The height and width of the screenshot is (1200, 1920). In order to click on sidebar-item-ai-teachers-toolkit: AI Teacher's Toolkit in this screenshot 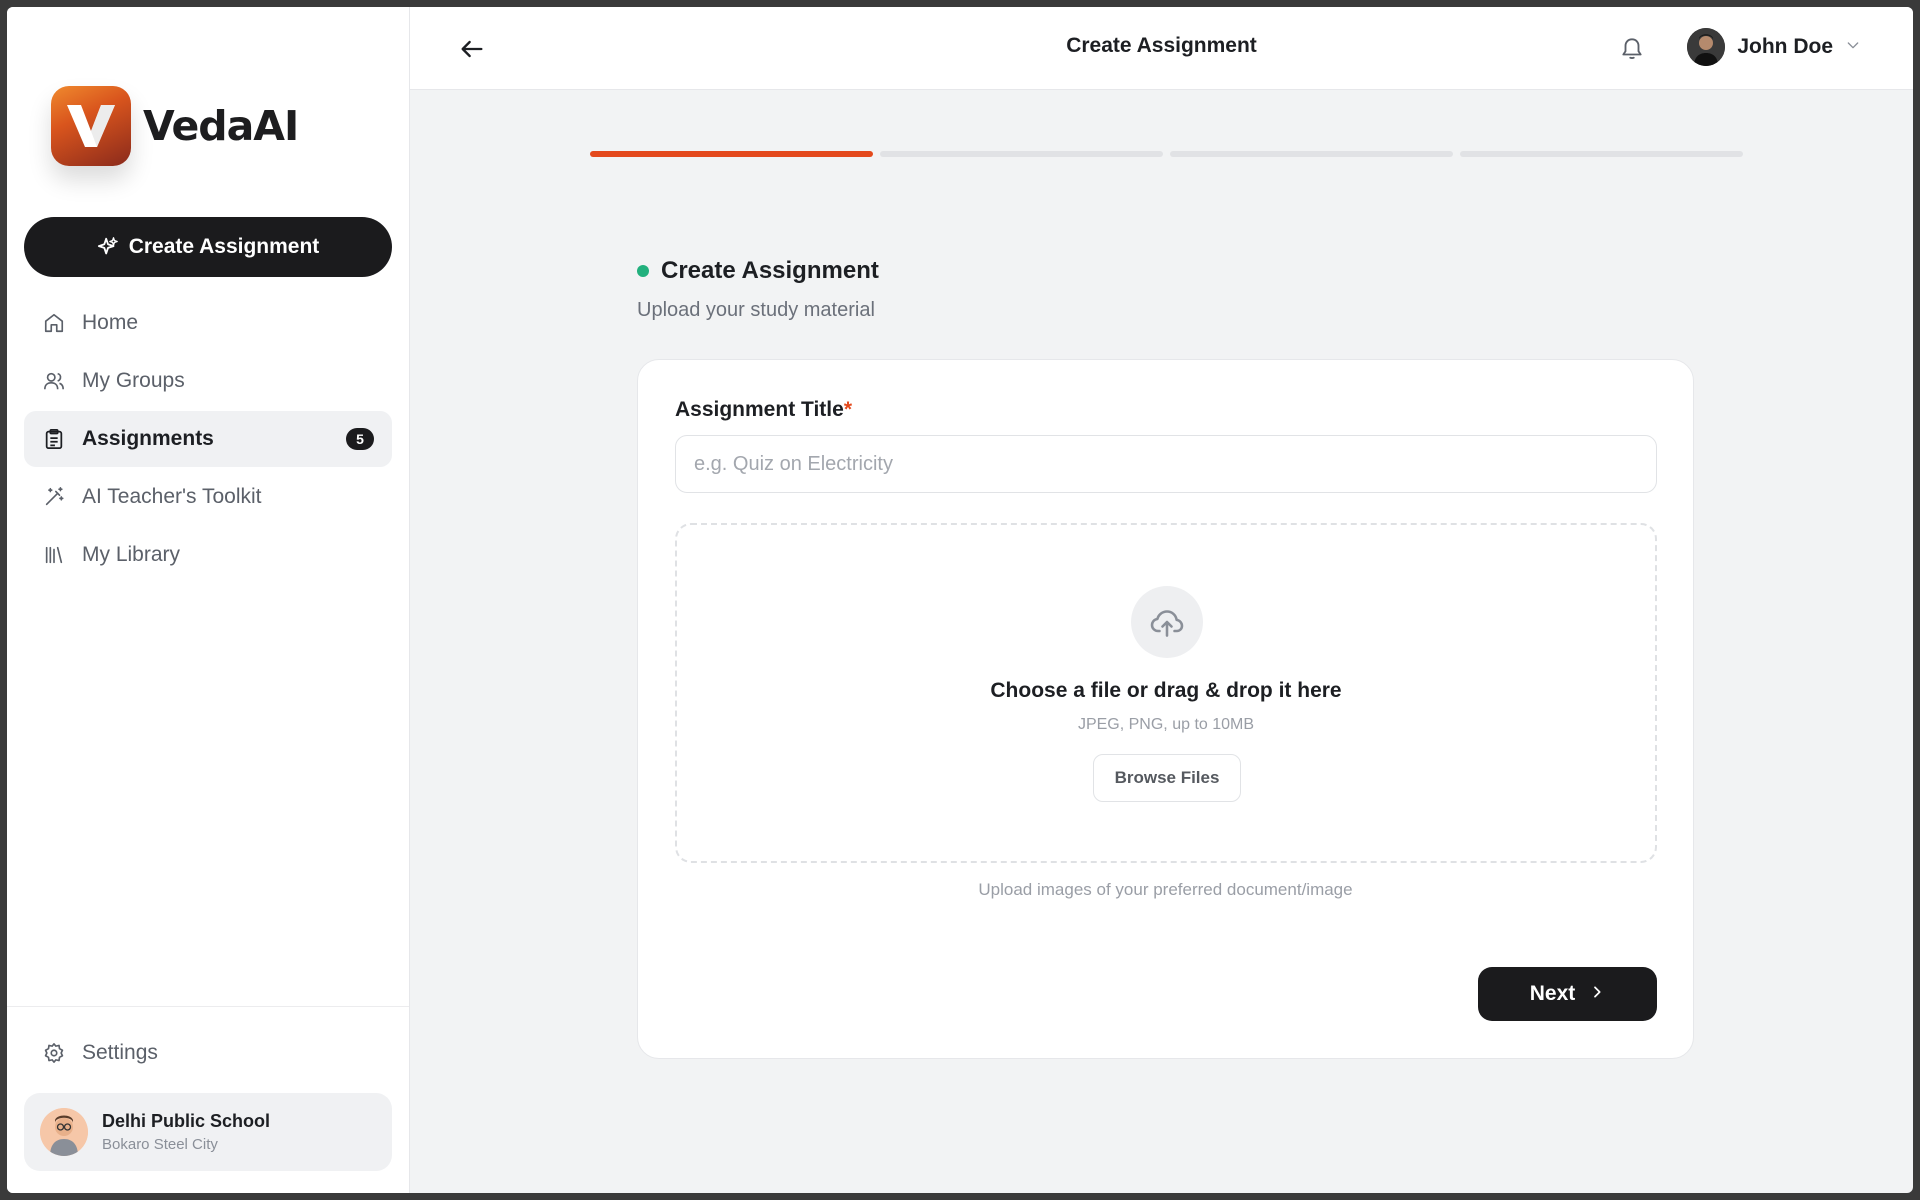, I will do `click(208, 497)`.